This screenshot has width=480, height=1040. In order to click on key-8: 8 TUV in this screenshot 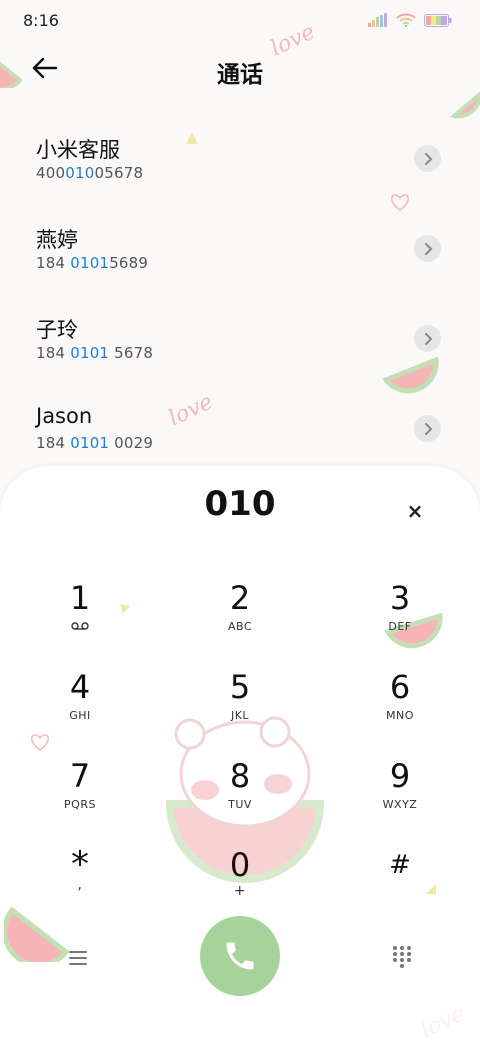, I will do `click(240, 792)`.